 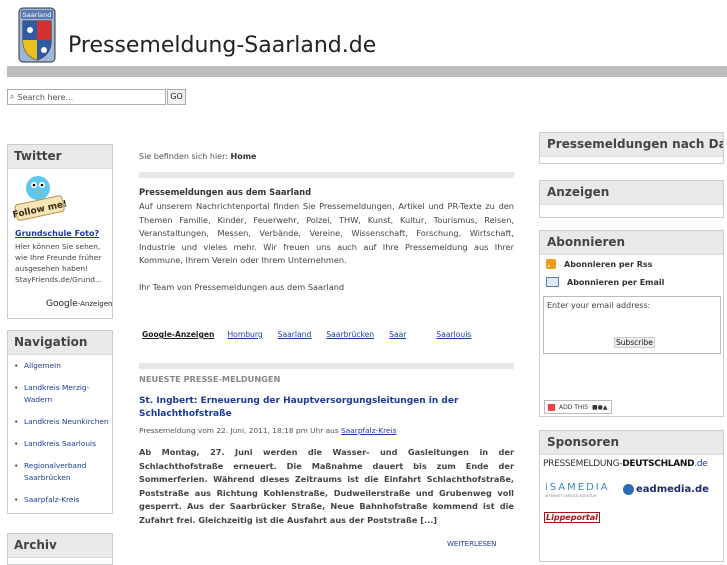 What do you see at coordinates (631, 443) in the screenshot?
I see `sponsors-widget-title: Sponsoren` at bounding box center [631, 443].